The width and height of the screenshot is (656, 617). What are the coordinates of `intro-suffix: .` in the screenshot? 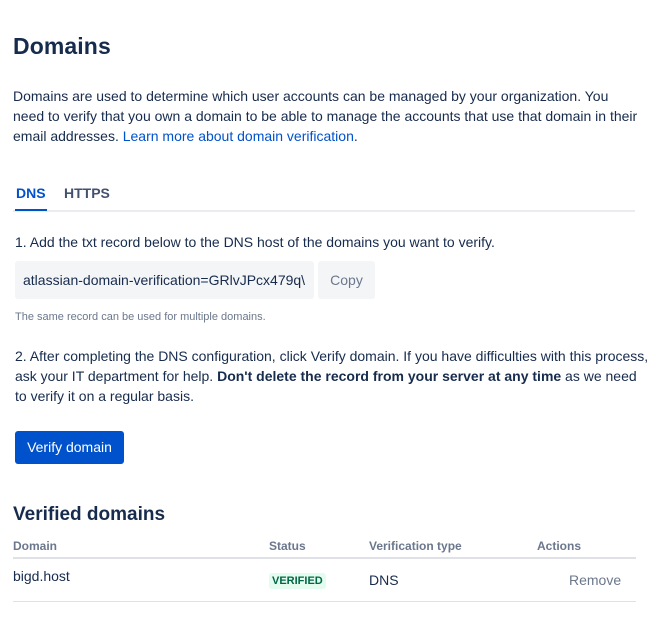 It's located at (355, 136).